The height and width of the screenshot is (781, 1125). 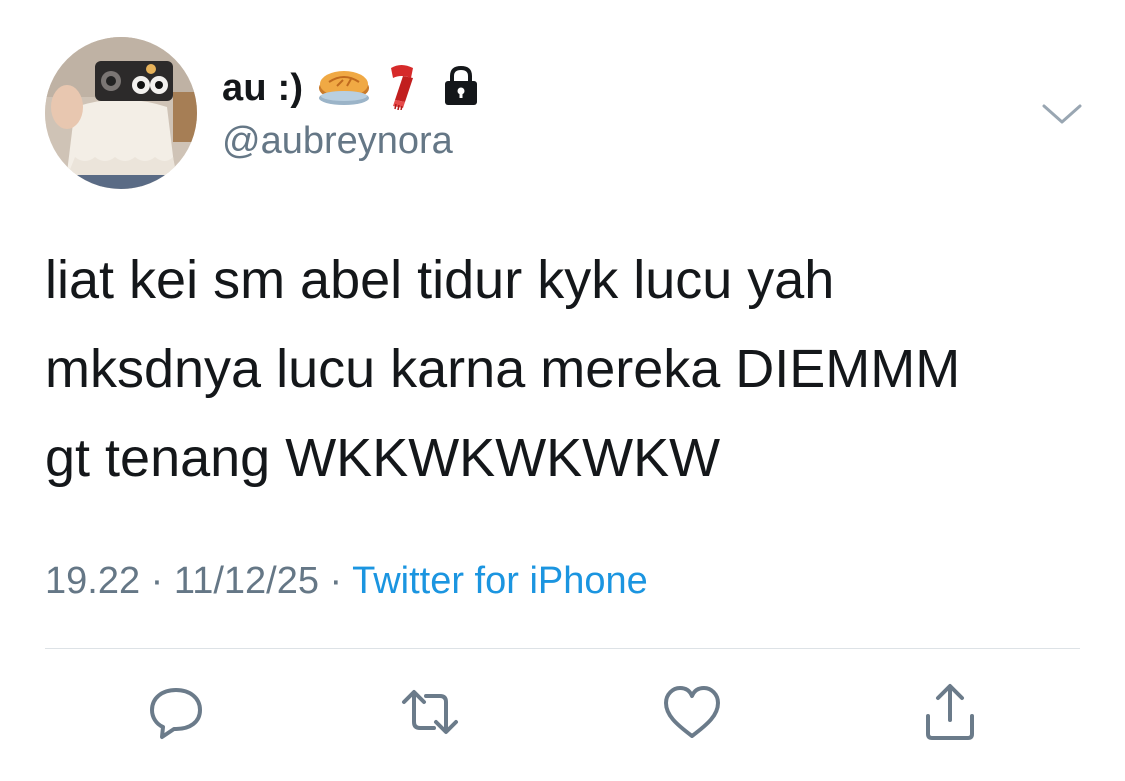 What do you see at coordinates (440, 280) in the screenshot?
I see `tweet-text-line: liat kei sm abel tidur kyk lucu yah` at bounding box center [440, 280].